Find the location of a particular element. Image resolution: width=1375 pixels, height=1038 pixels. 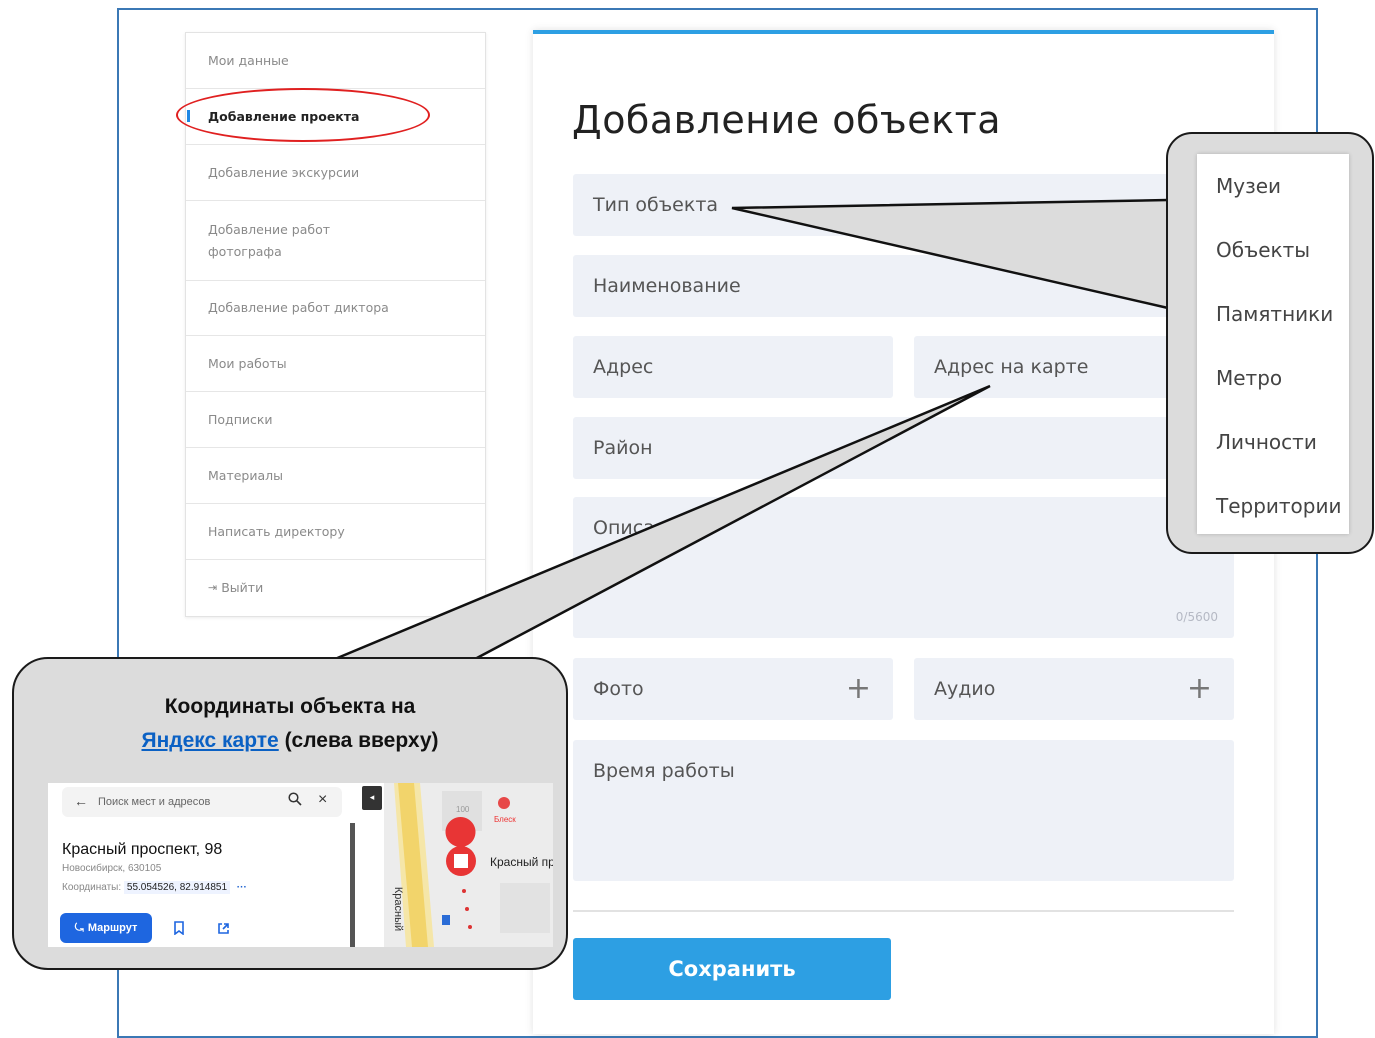

bookmark-icon is located at coordinates (179, 928).